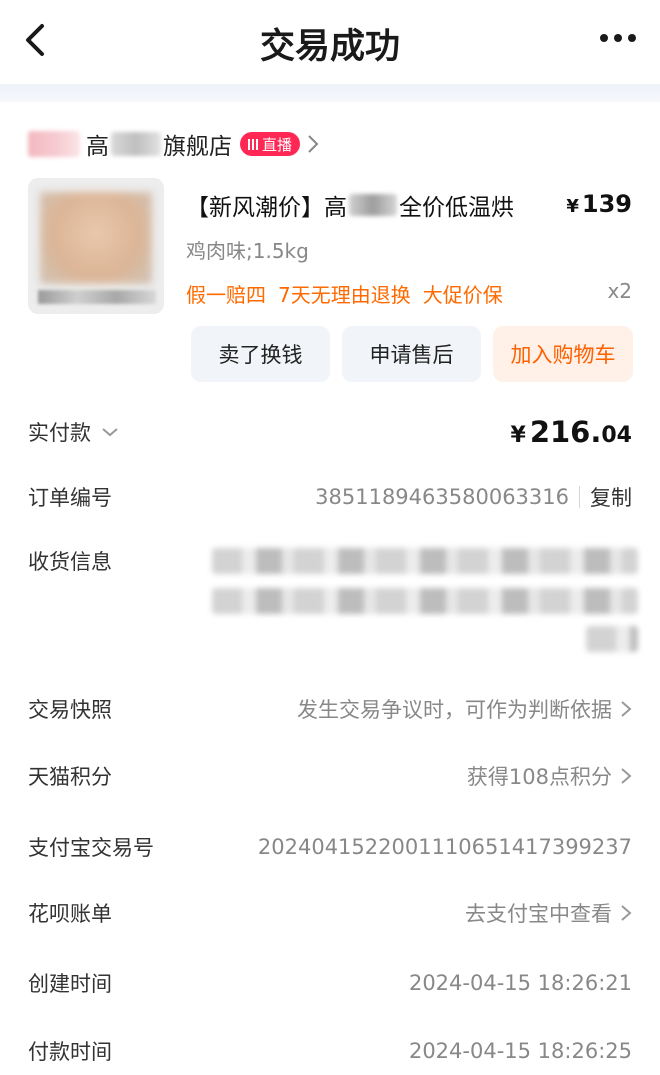  I want to click on snapshot-value: 发生交易争议时，可作为判断依据, so click(454, 710).